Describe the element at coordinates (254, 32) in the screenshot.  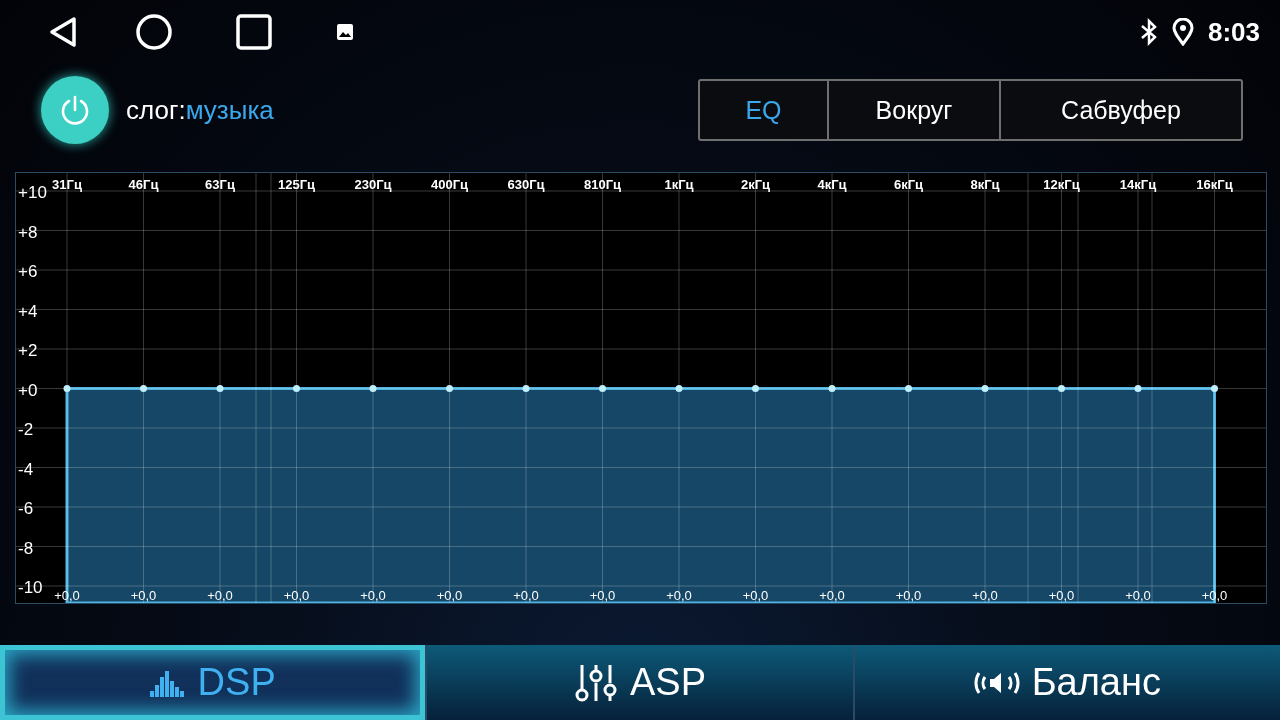
I see `recents-icon` at that location.